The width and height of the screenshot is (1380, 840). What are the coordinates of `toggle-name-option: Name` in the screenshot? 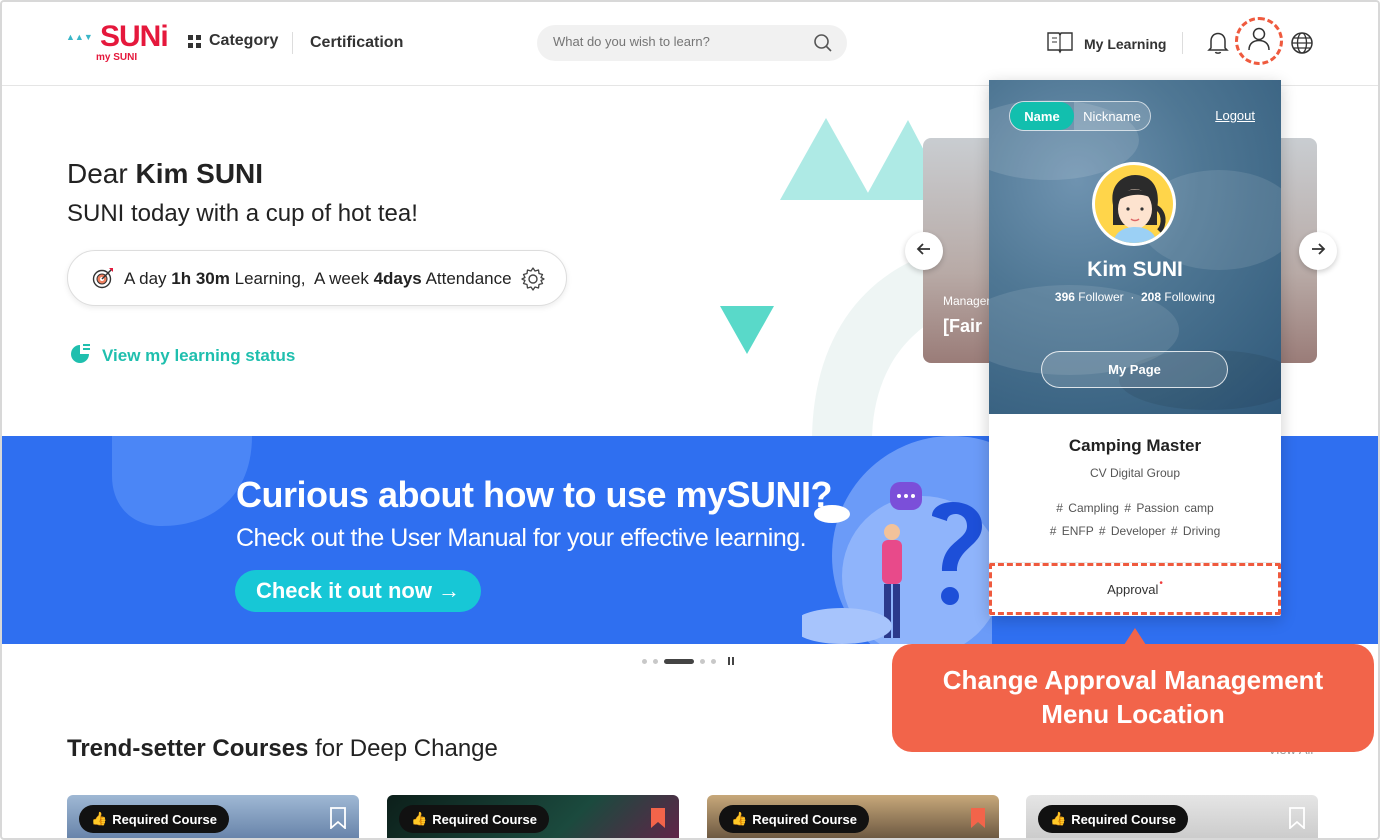 It's located at (1042, 116).